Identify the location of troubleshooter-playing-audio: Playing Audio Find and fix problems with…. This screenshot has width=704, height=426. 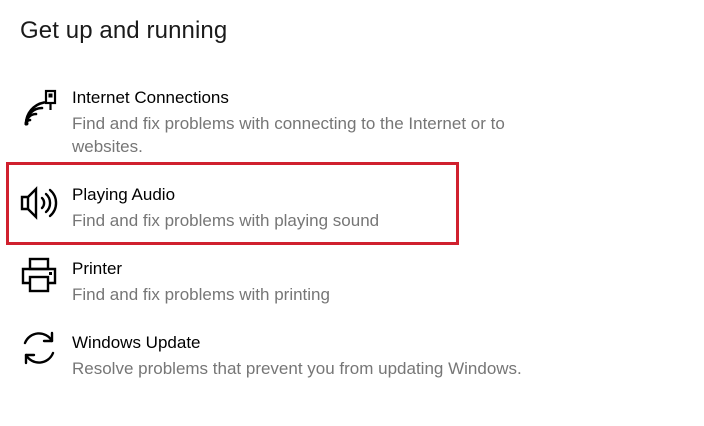
(338, 208).